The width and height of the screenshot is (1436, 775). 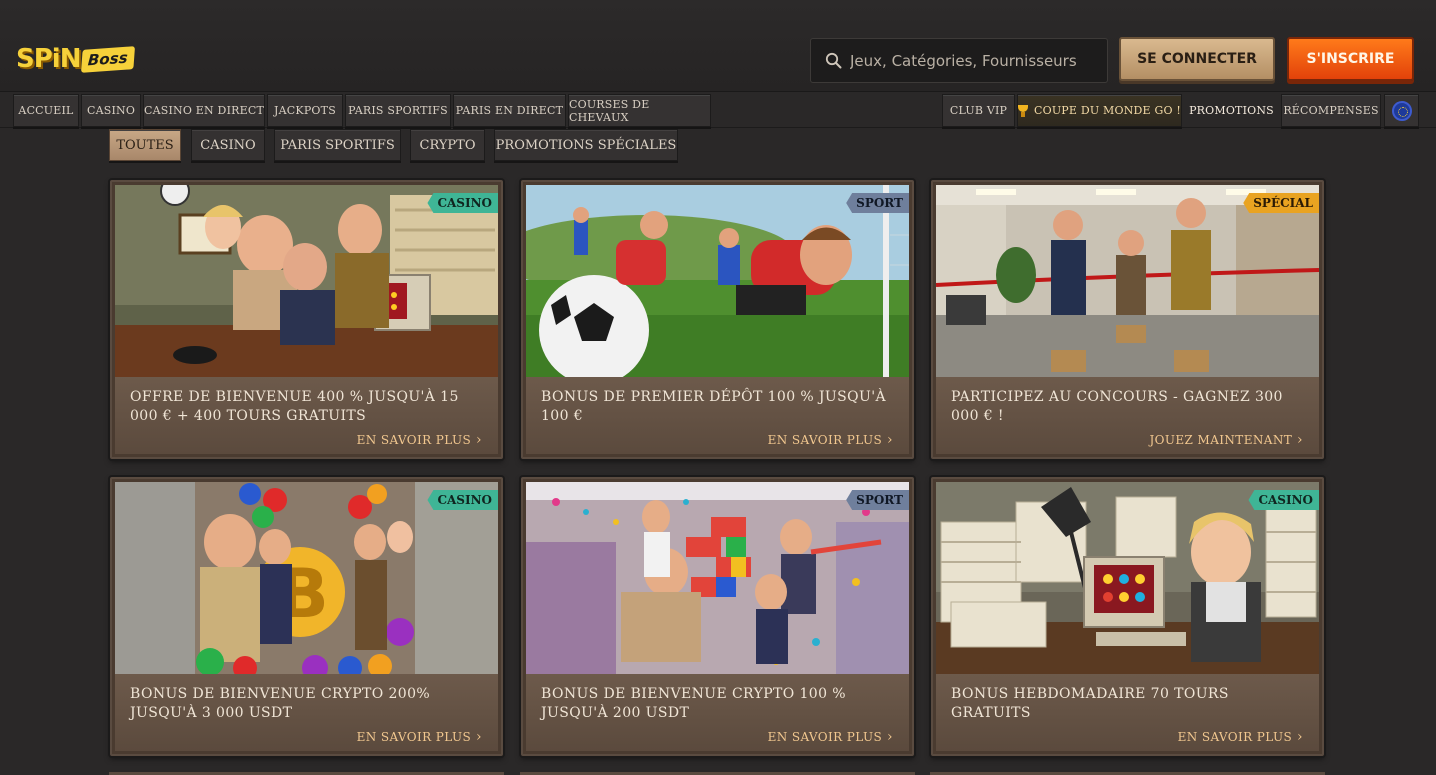 What do you see at coordinates (204, 110) in the screenshot?
I see `nav-live-casino: CASINO EN DIRECT` at bounding box center [204, 110].